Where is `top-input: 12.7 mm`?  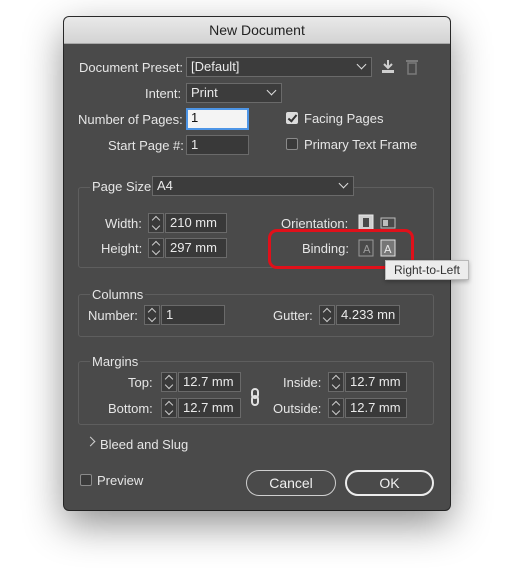 top-input: 12.7 mm is located at coordinates (209, 382).